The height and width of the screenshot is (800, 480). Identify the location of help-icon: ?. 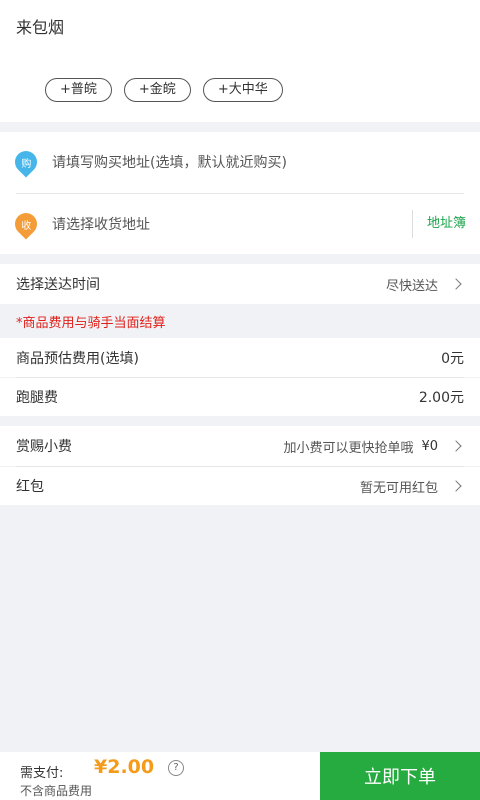
(176, 768).